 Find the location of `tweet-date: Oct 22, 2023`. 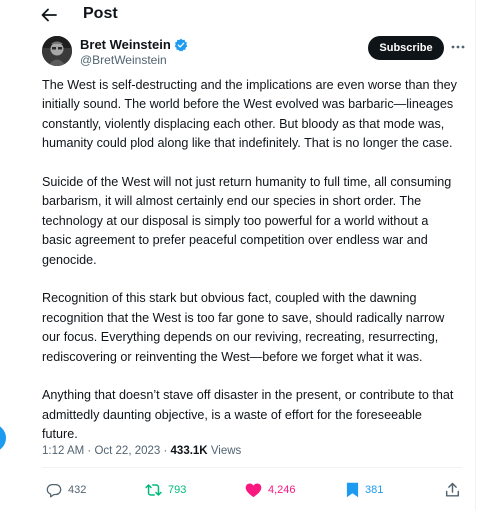

tweet-date: Oct 22, 2023 is located at coordinates (127, 451).